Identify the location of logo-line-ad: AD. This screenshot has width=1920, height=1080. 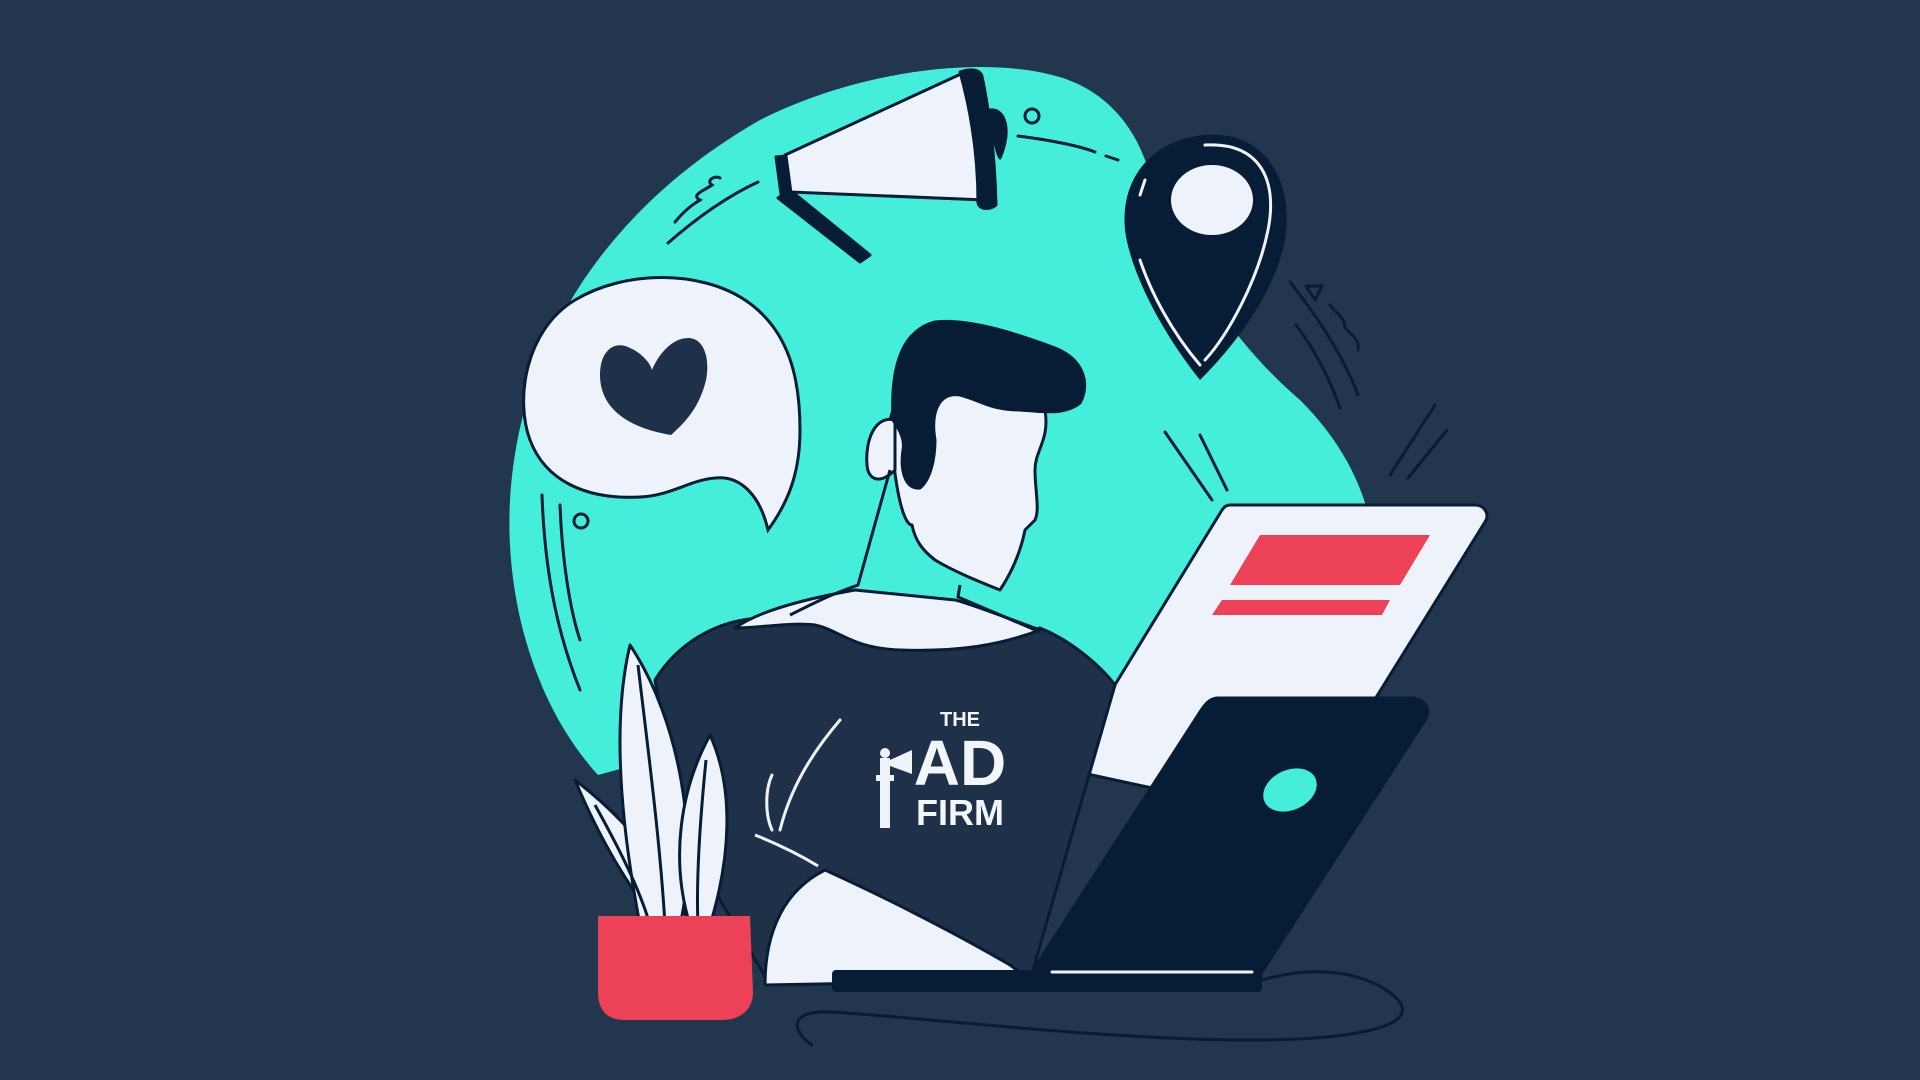
(960, 763).